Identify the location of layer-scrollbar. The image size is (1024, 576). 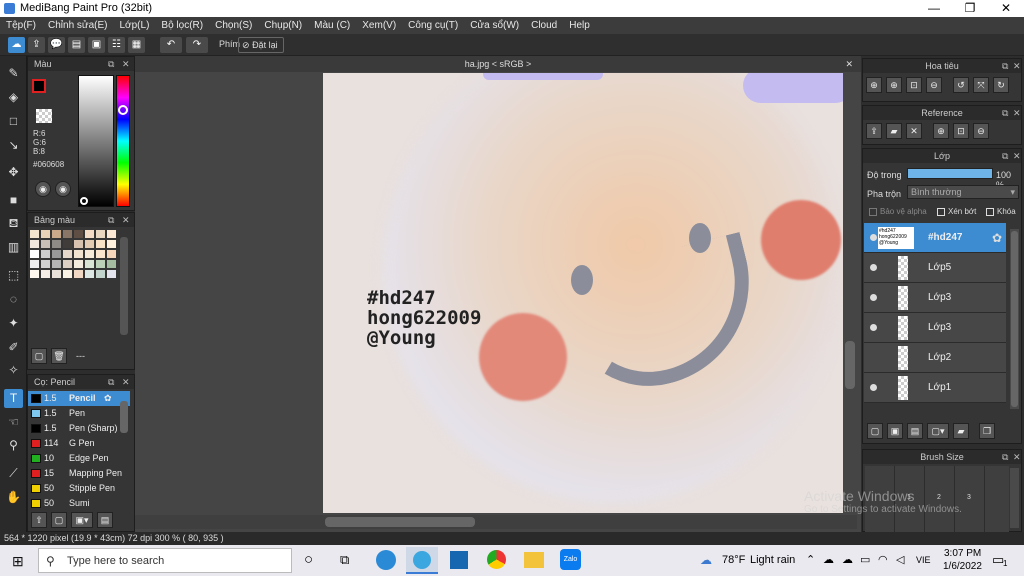
(1014, 319).